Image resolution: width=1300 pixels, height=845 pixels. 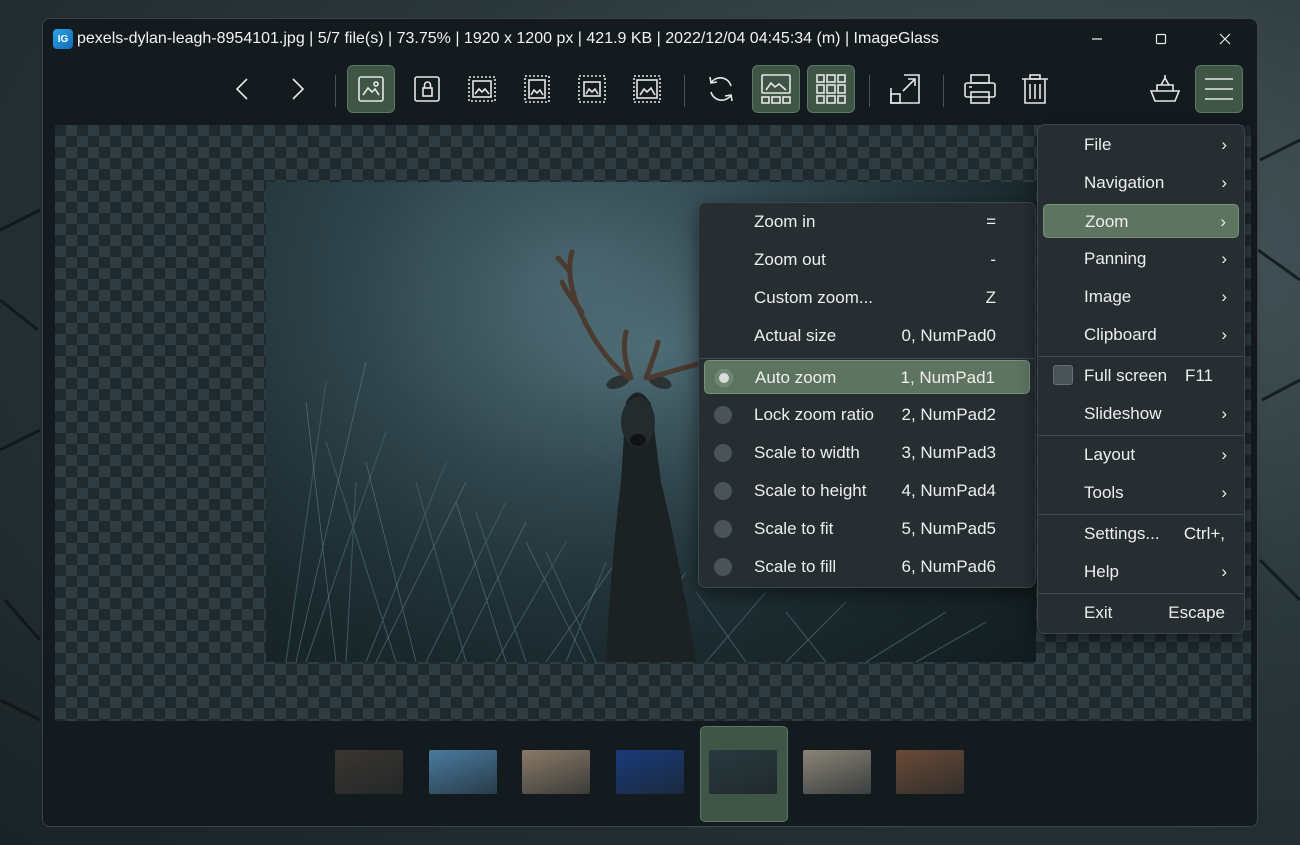 I want to click on main-menu-button, so click(x=1219, y=89).